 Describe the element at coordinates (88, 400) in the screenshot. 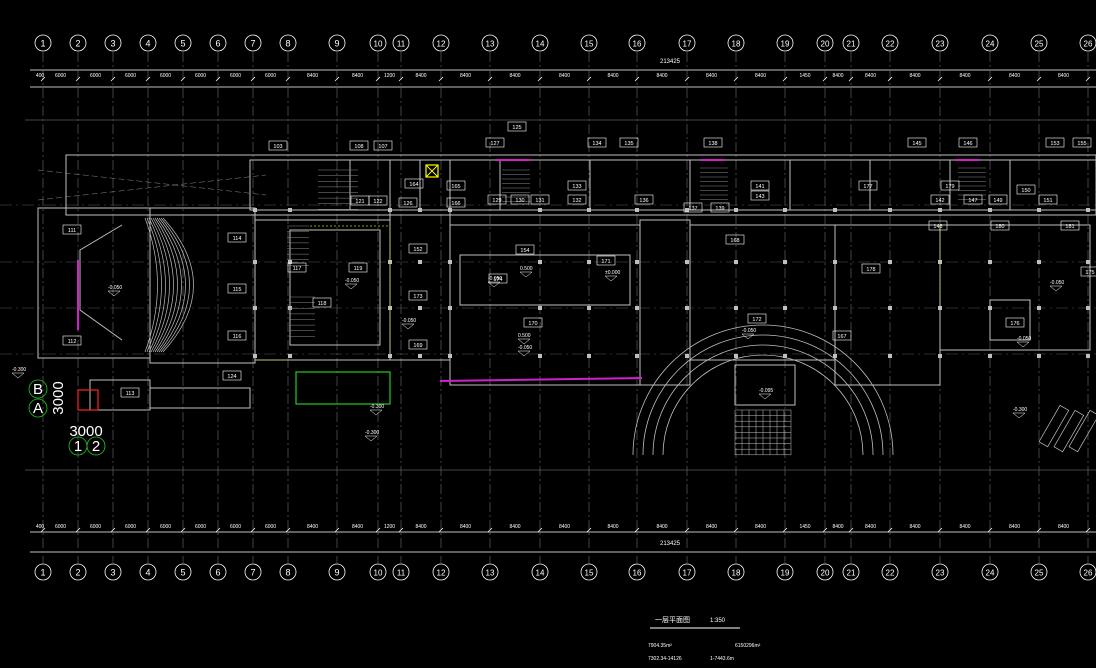

I see `red-marker` at that location.